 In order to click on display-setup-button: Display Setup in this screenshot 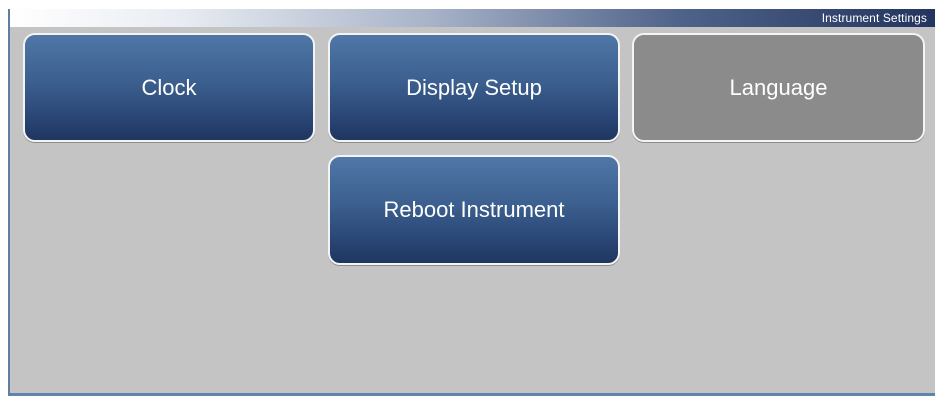, I will do `click(474, 87)`.